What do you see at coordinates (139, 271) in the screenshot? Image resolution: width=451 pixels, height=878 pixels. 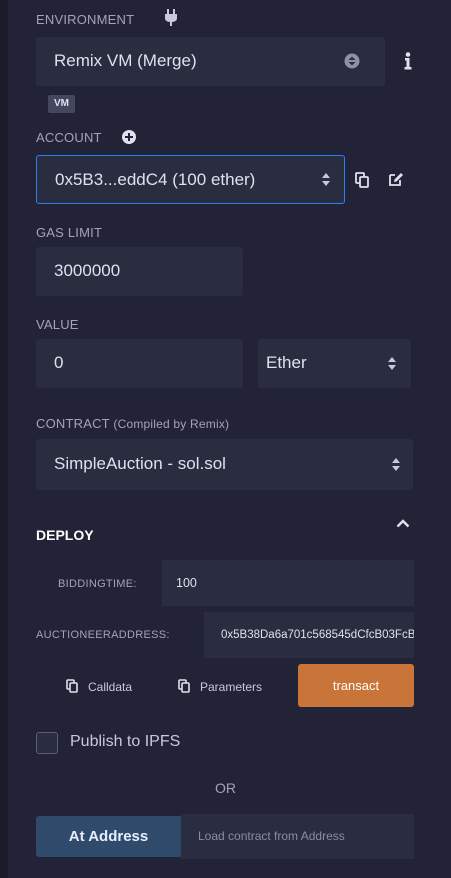 I see `gas-limit-input: 3000000` at bounding box center [139, 271].